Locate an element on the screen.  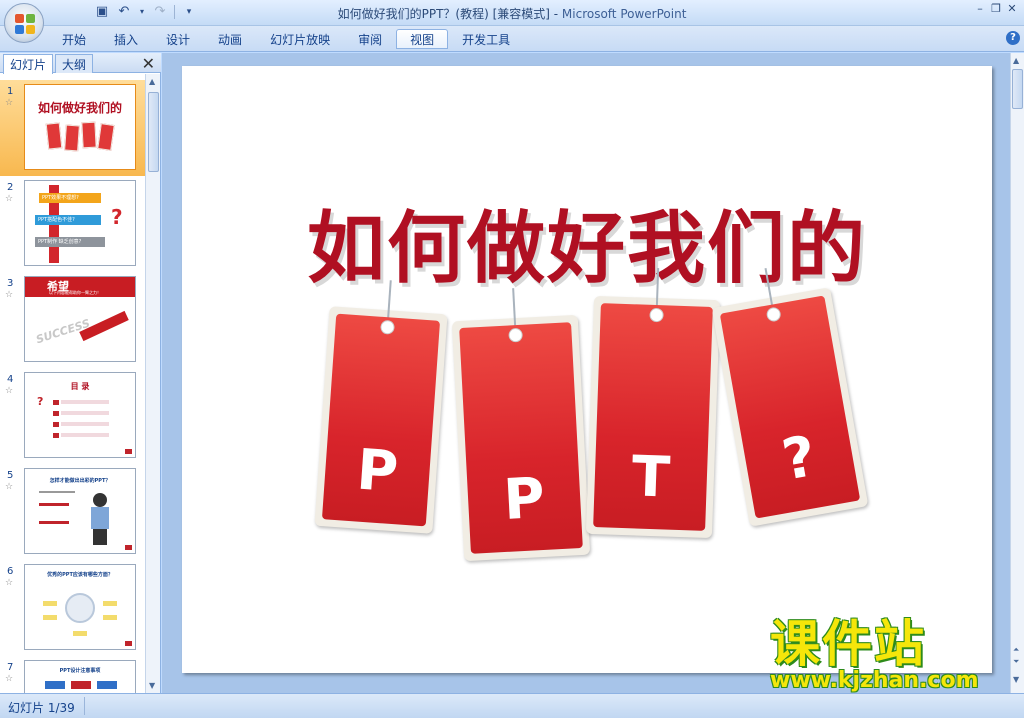
document-title: 如何做好我们的PPT？(教程) [兼容模式] - is located at coordinates (449, 14).